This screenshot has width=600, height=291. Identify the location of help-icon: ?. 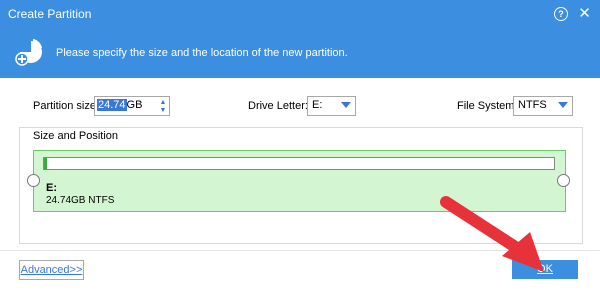
(561, 14).